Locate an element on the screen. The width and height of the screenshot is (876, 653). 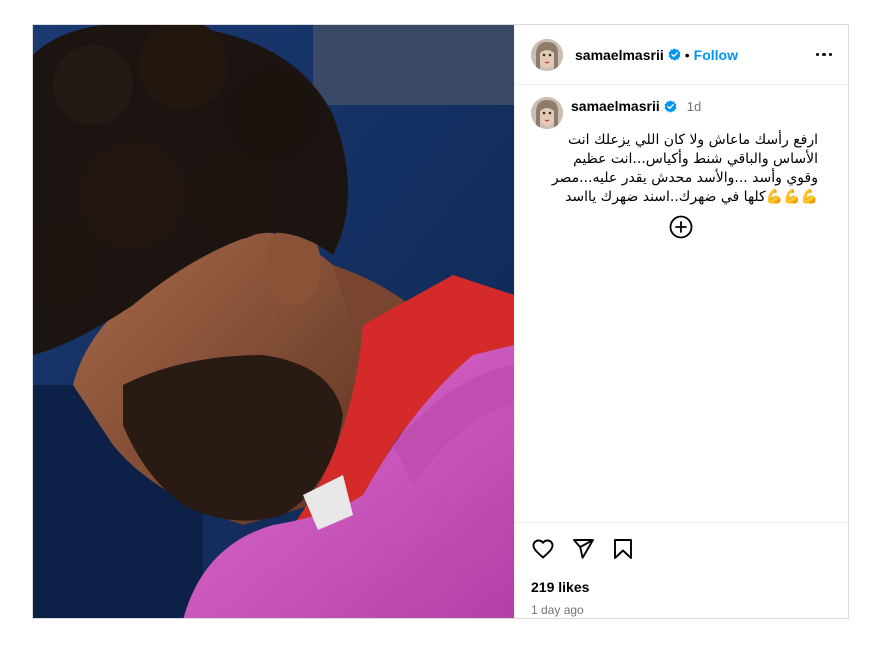
caption-time: 1d is located at coordinates (694, 106).